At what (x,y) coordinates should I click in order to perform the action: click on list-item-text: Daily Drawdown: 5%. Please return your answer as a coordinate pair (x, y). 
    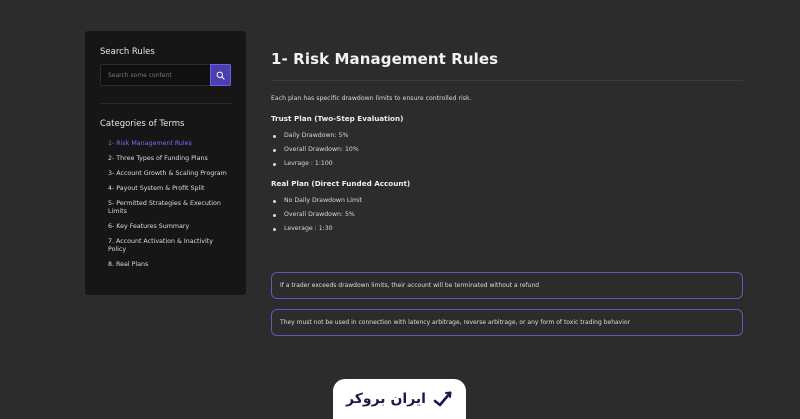
    Looking at the image, I should click on (316, 135).